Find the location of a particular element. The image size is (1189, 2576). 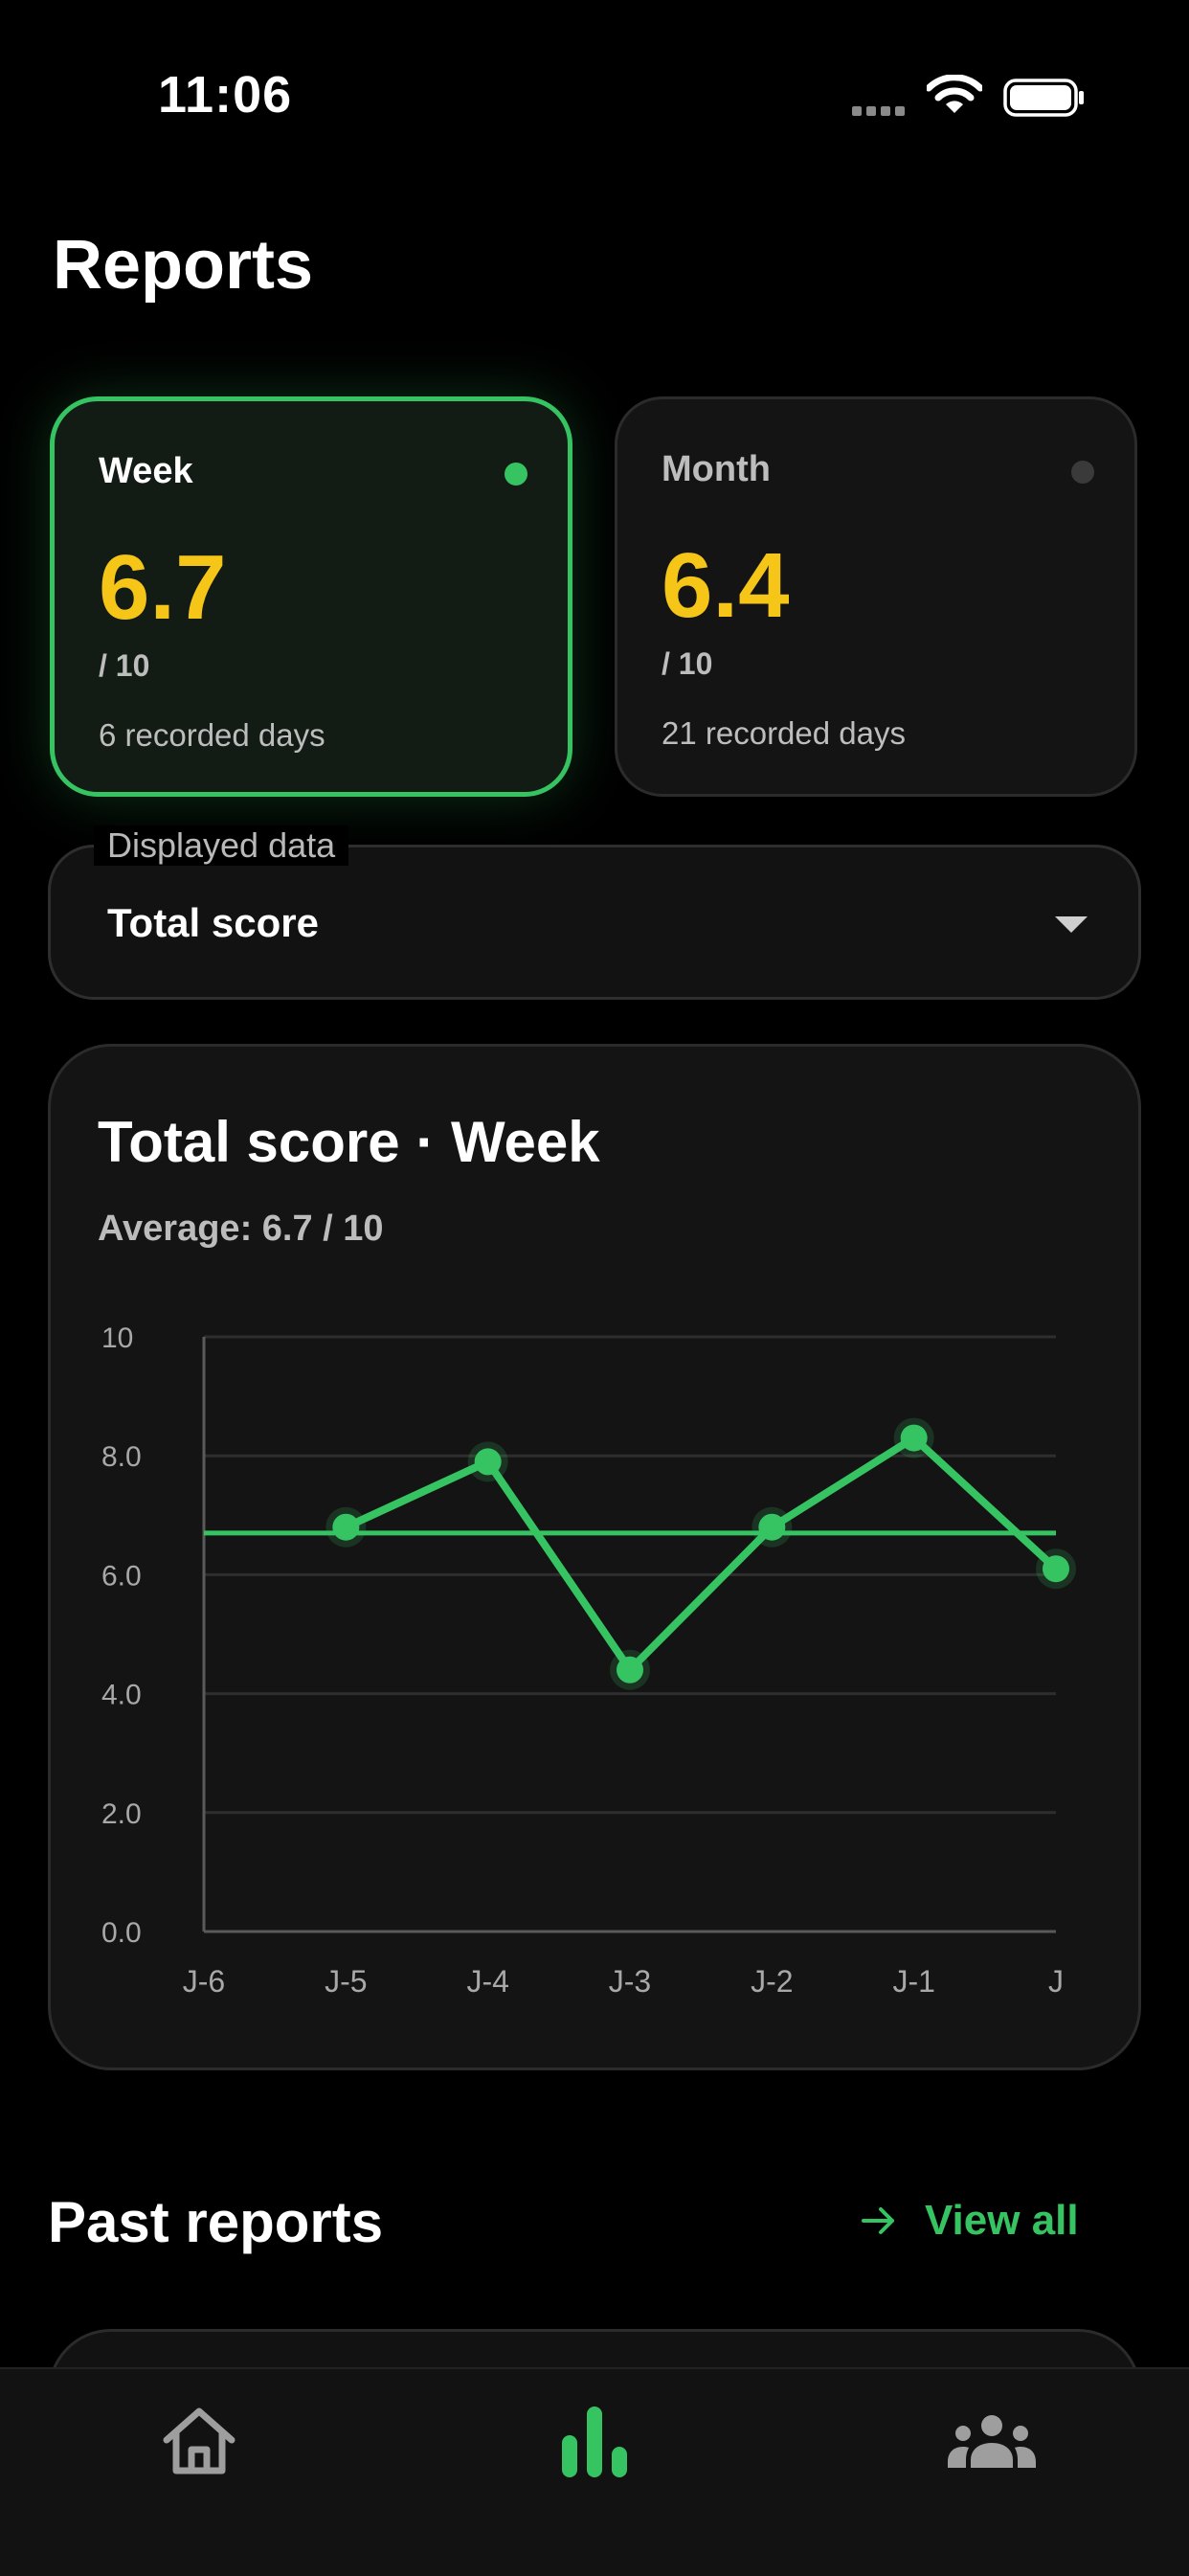

series-line is located at coordinates (701, 1554).